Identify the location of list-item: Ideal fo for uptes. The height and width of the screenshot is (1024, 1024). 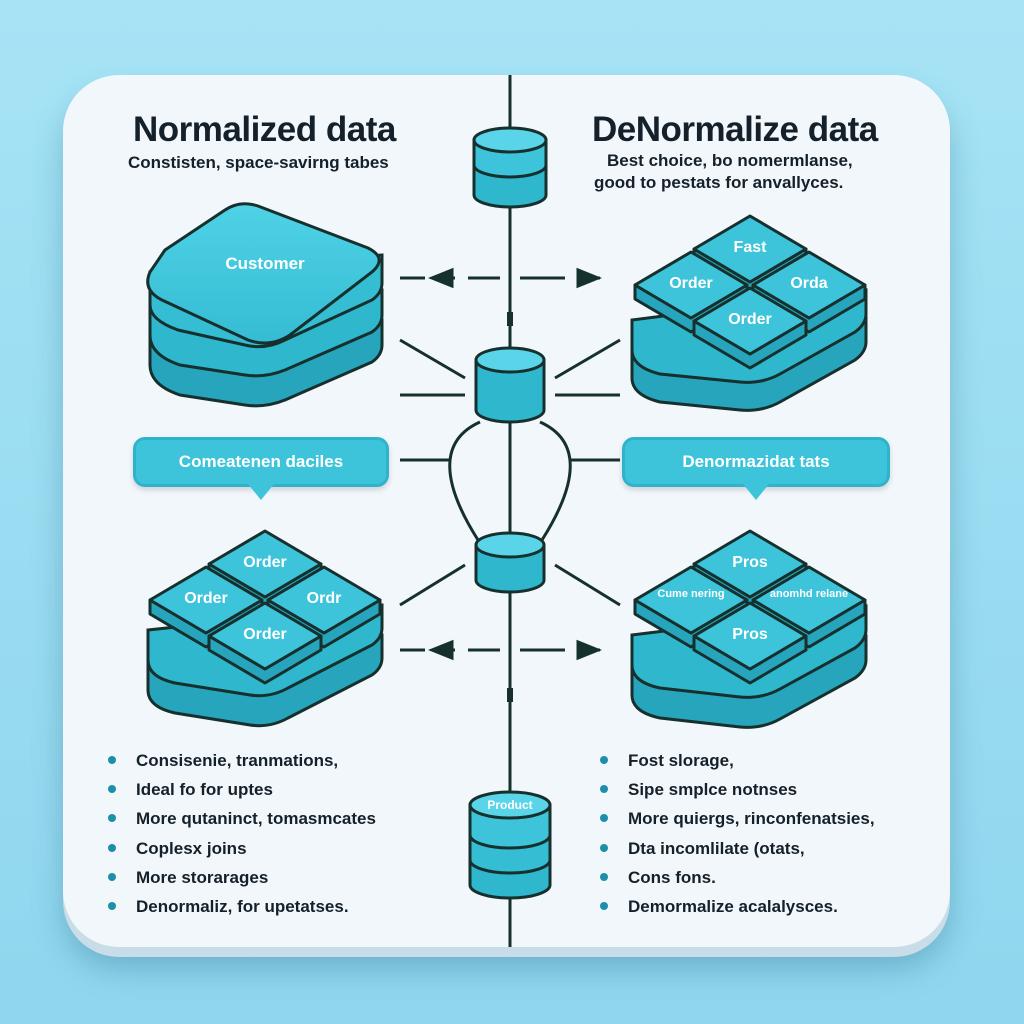
(242, 793).